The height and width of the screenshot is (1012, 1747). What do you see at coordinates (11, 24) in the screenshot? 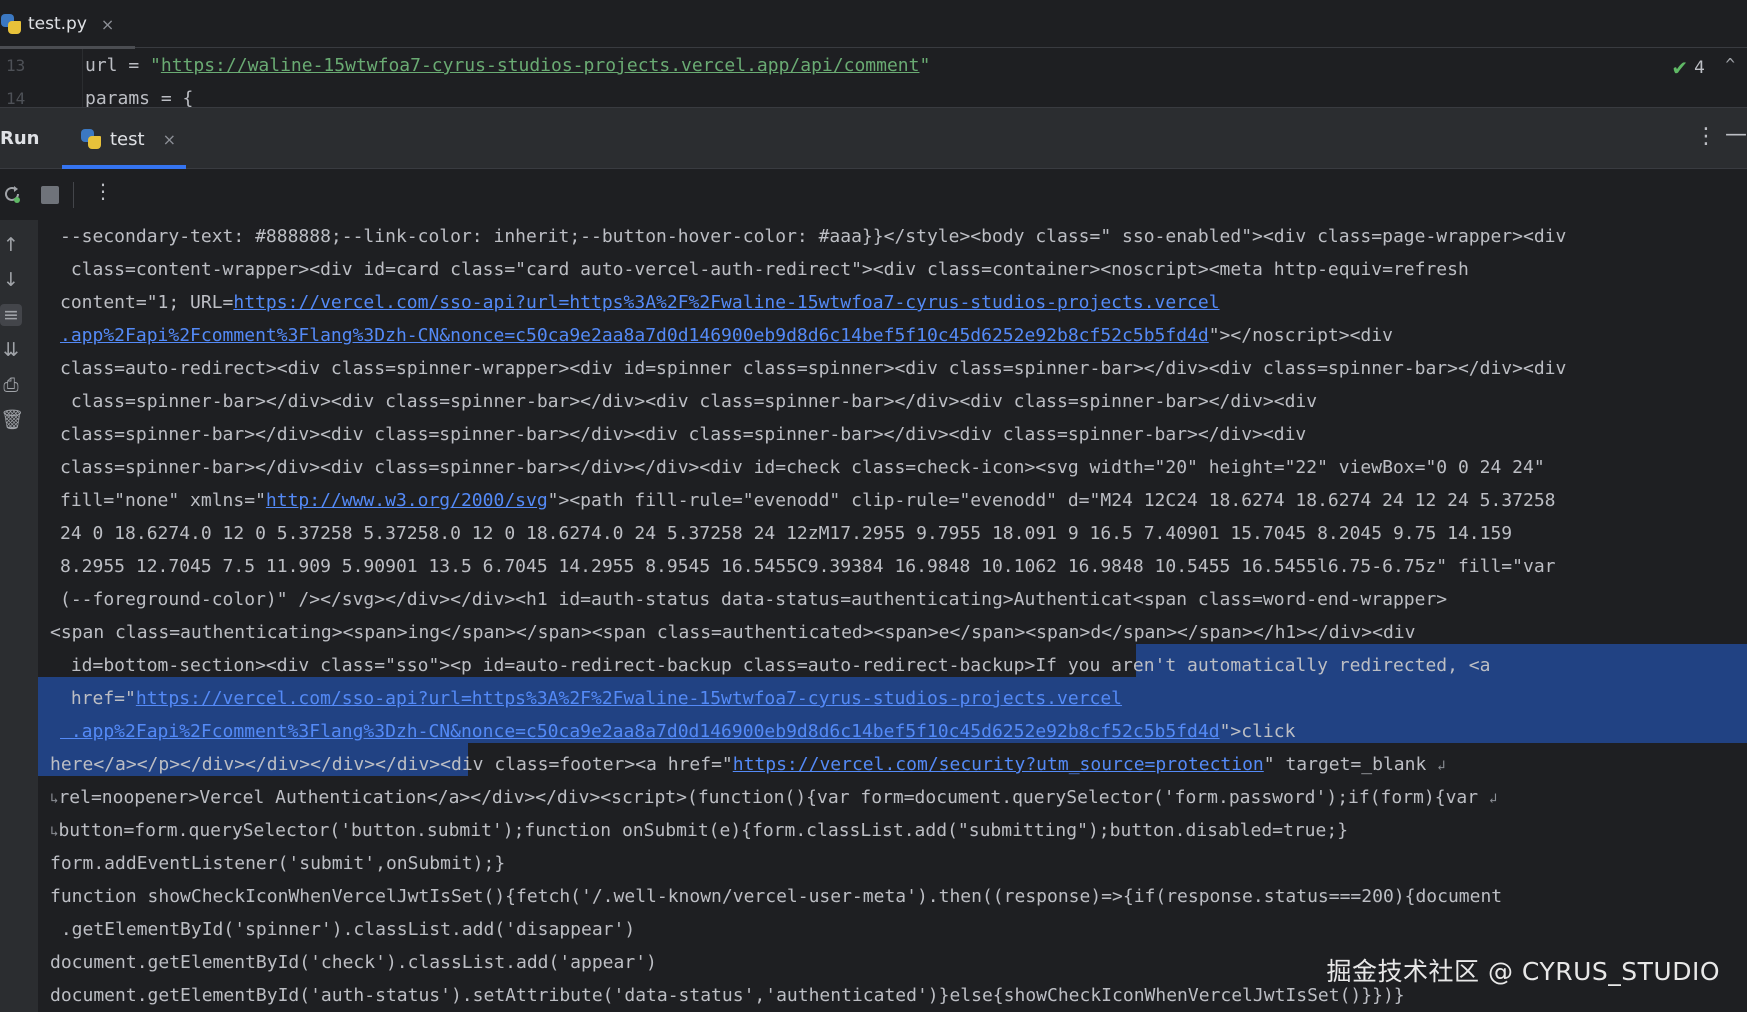
I see `python-file-icon` at bounding box center [11, 24].